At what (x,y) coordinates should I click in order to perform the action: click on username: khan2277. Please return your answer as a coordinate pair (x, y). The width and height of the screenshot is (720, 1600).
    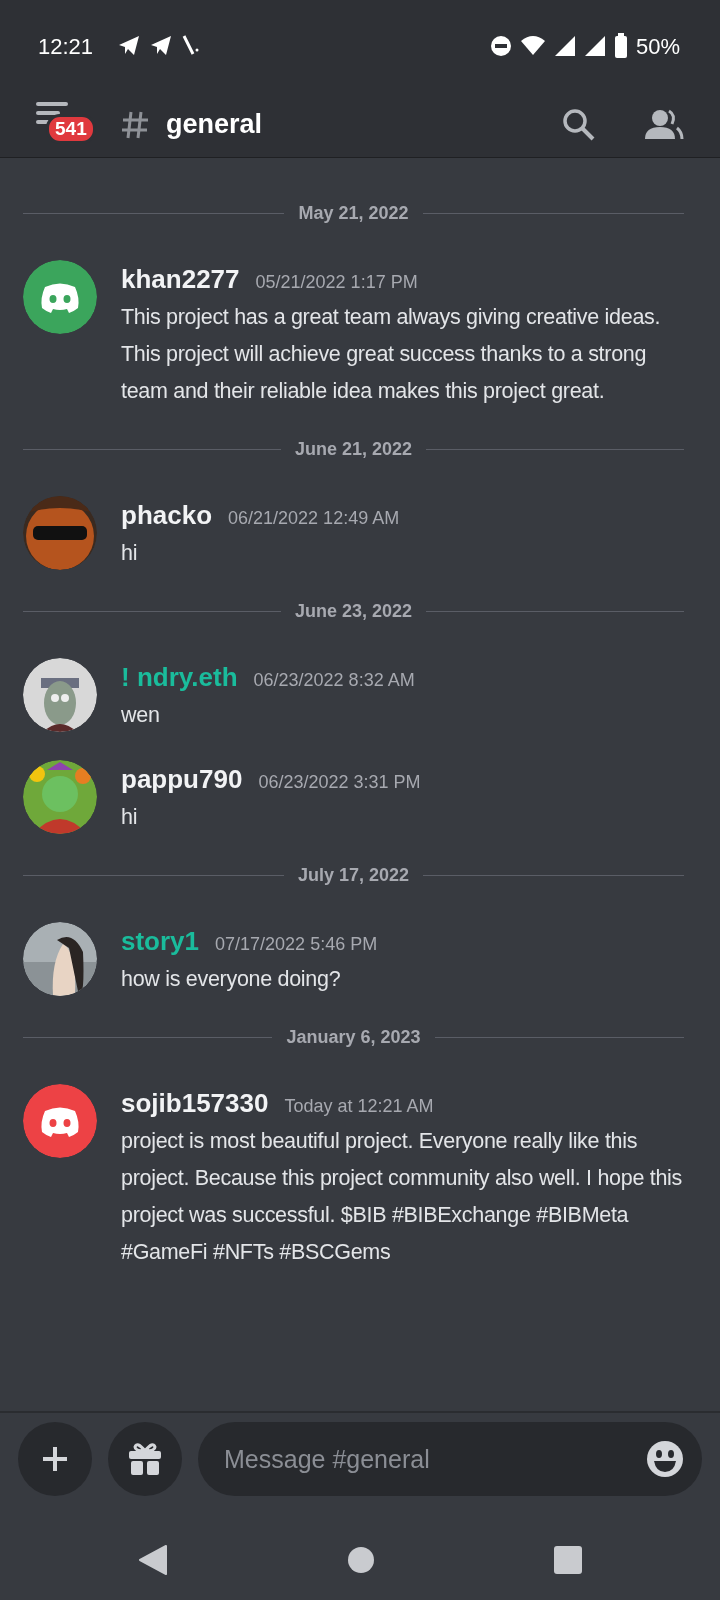
    Looking at the image, I should click on (180, 279).